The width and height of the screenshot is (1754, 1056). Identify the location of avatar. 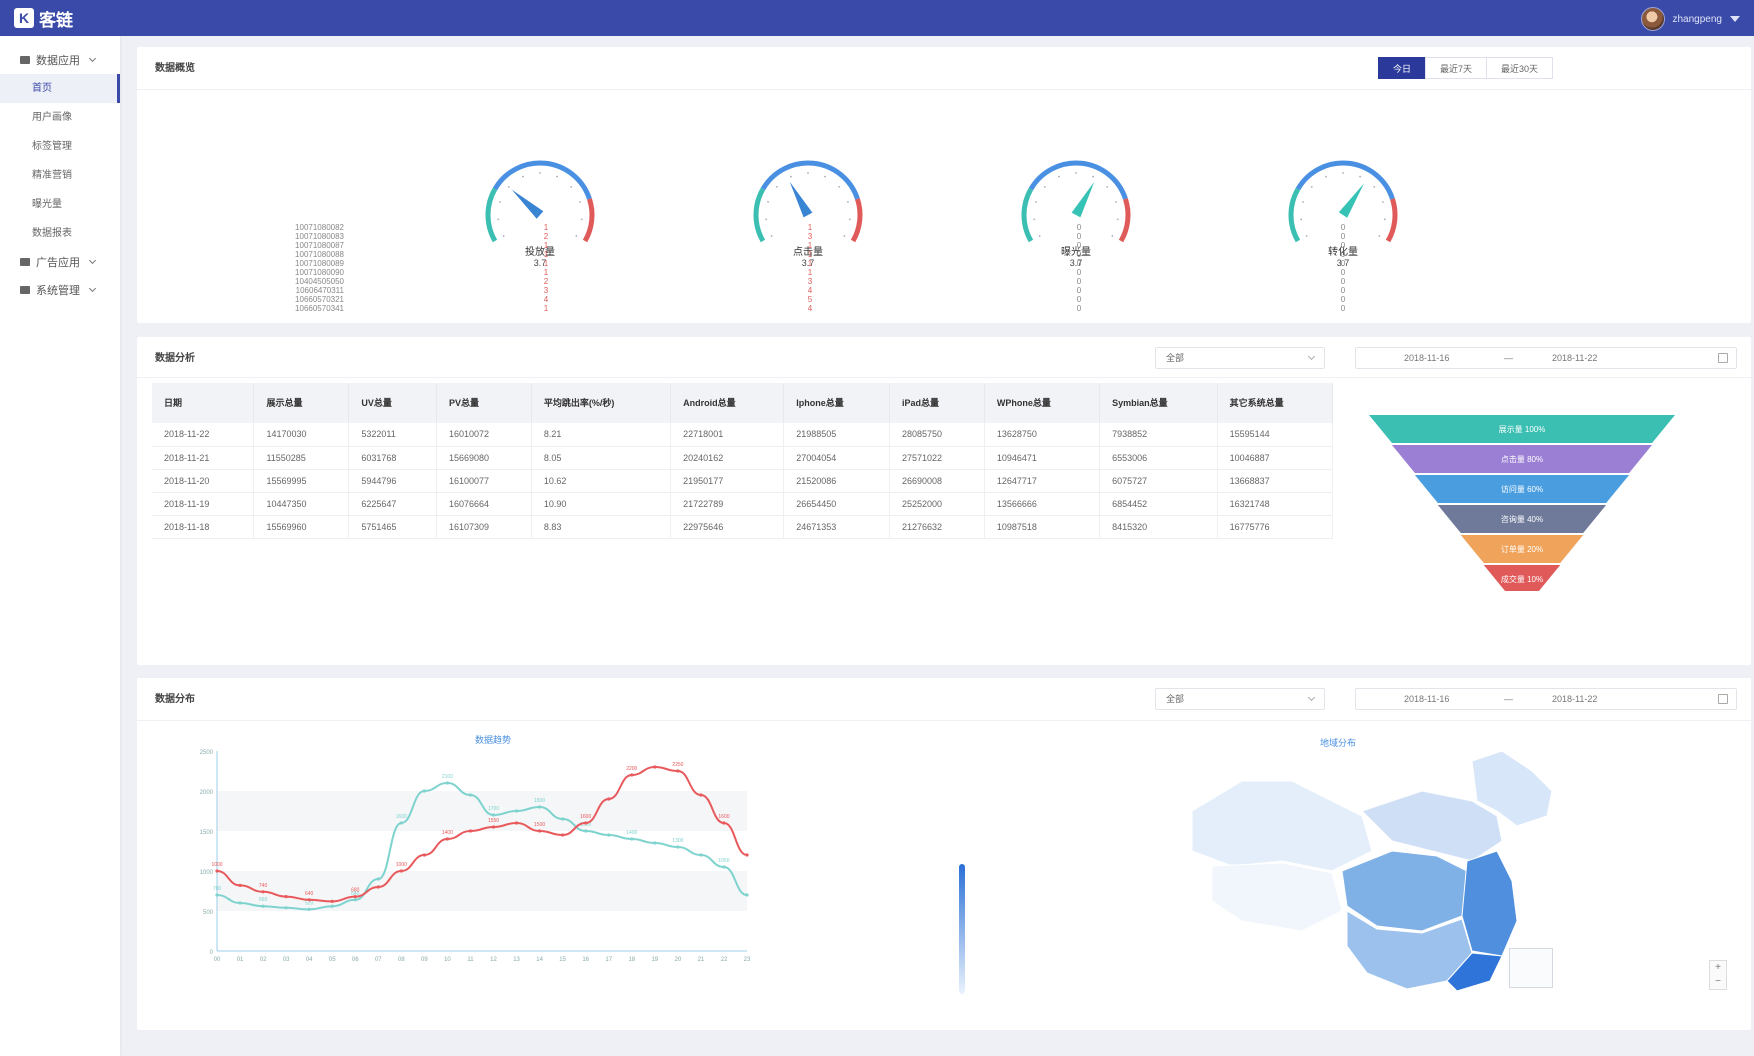
(1652, 19).